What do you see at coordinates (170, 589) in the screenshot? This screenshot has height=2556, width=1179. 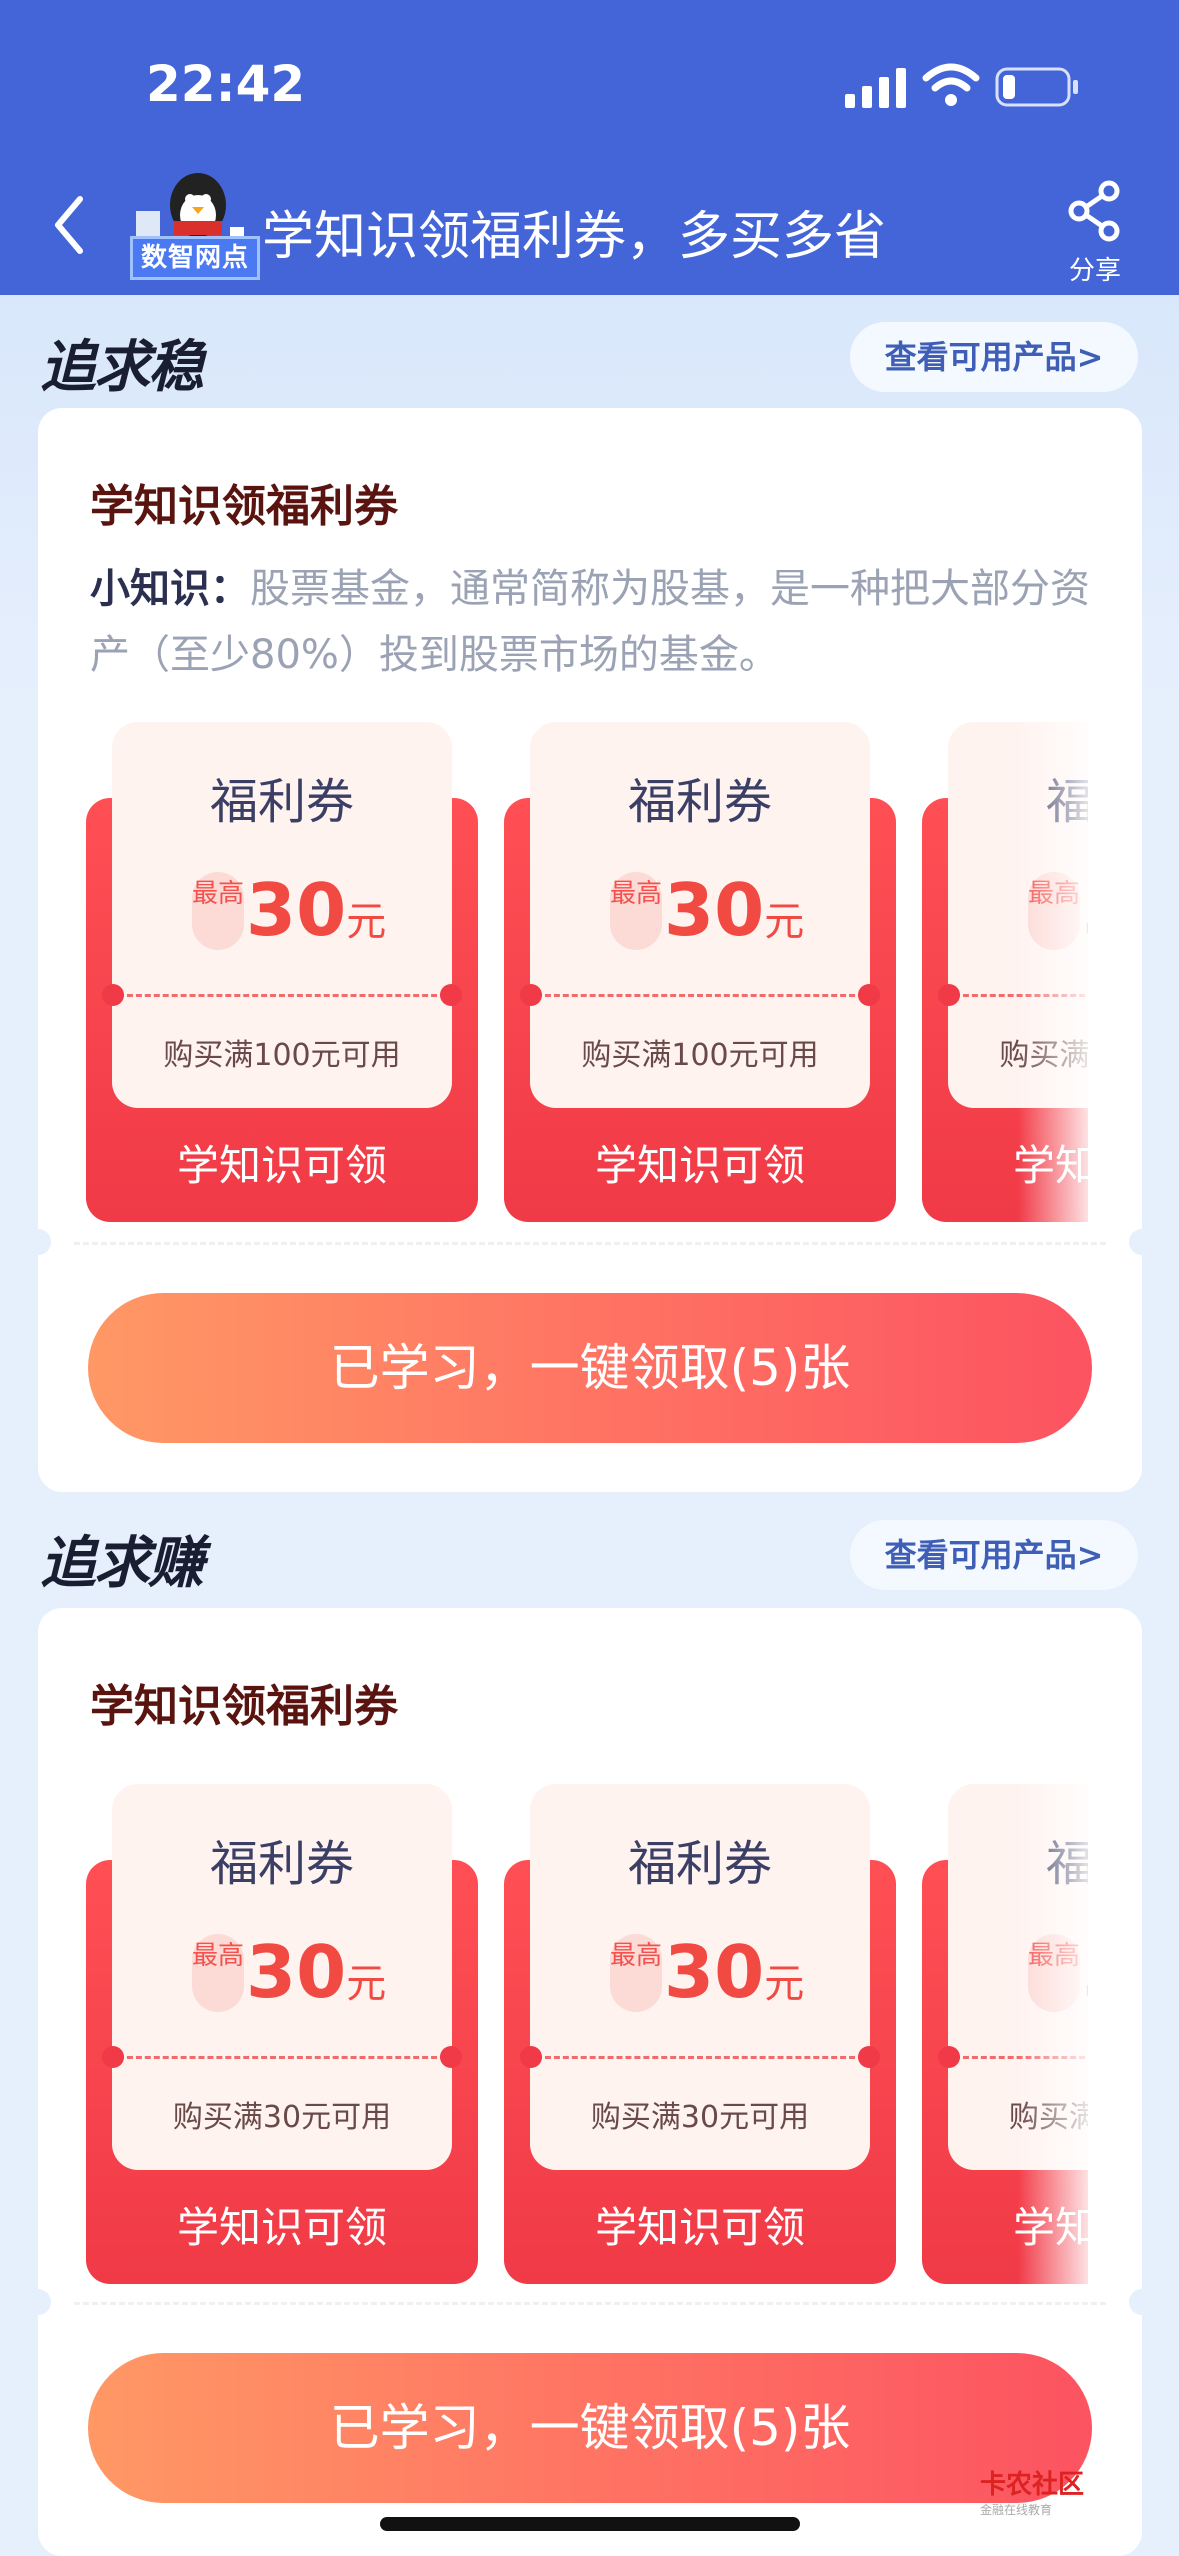 I see `tip-label: 小知识：` at bounding box center [170, 589].